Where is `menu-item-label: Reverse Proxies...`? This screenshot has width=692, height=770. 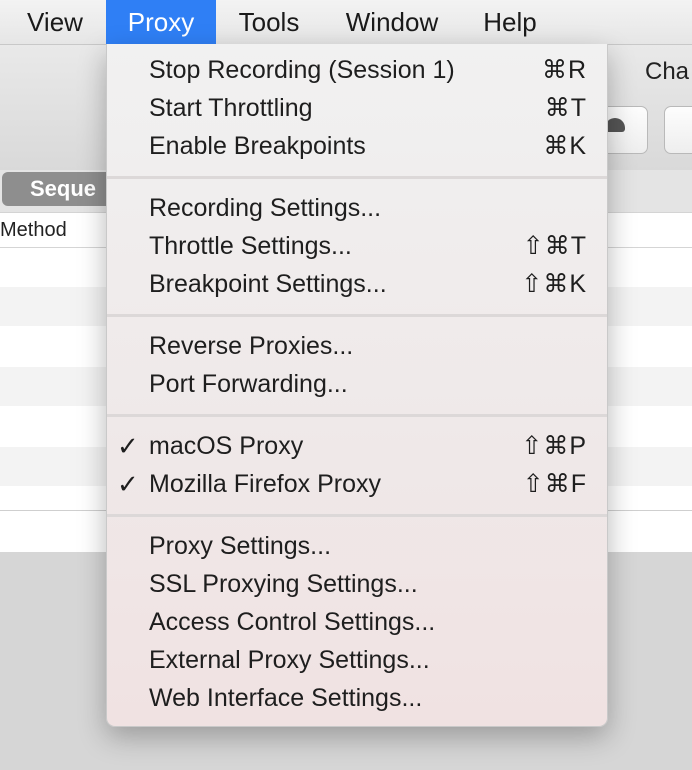 menu-item-label: Reverse Proxies... is located at coordinates (251, 346).